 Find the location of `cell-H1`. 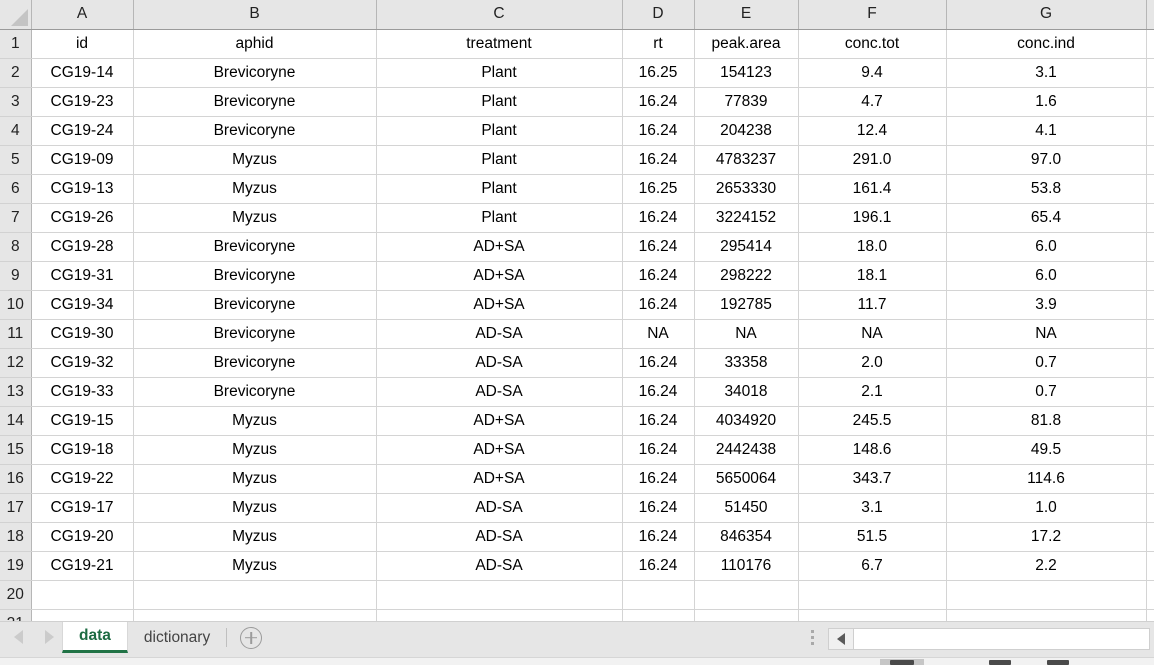

cell-H1 is located at coordinates (1150, 44).